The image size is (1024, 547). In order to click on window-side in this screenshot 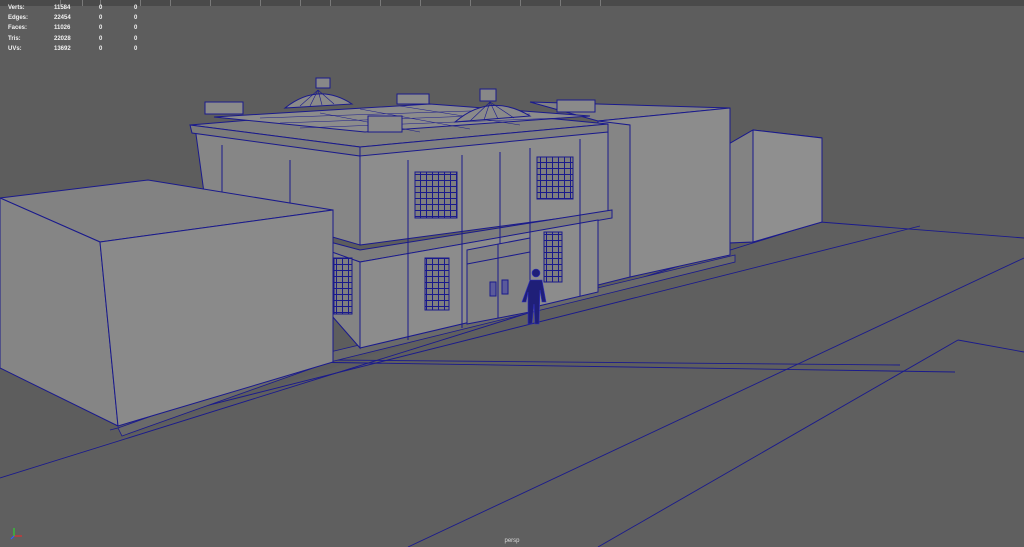, I will do `click(343, 286)`.